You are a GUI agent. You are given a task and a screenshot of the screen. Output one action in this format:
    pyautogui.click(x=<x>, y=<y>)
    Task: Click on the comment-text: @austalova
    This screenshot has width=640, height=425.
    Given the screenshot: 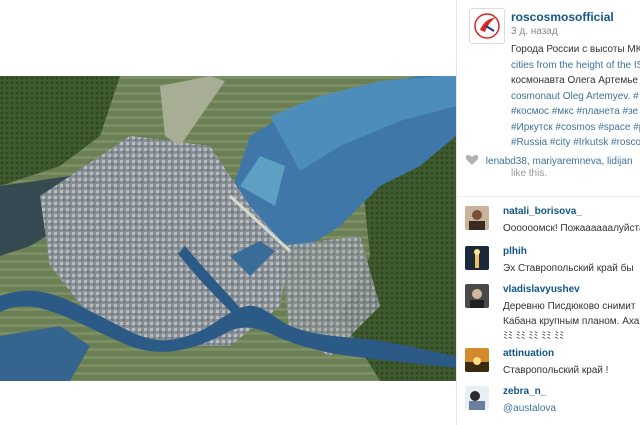 What is the action you would take?
    pyautogui.click(x=529, y=408)
    